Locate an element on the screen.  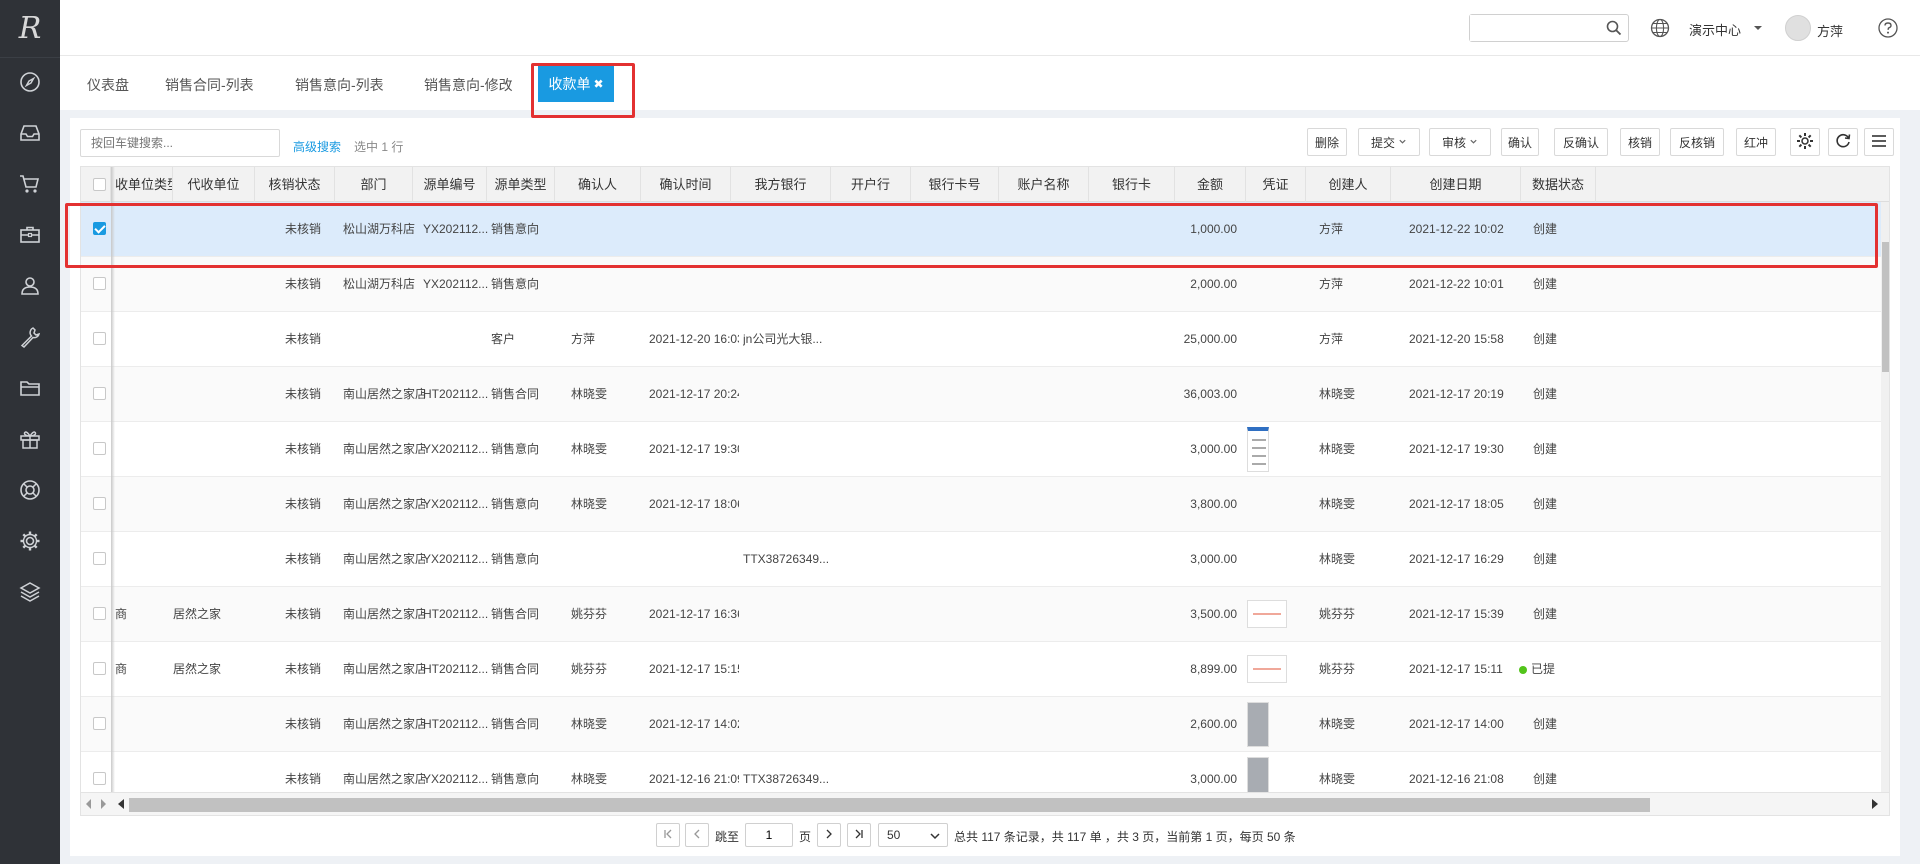
sidebar-item-inbox is located at coordinates (30, 134).